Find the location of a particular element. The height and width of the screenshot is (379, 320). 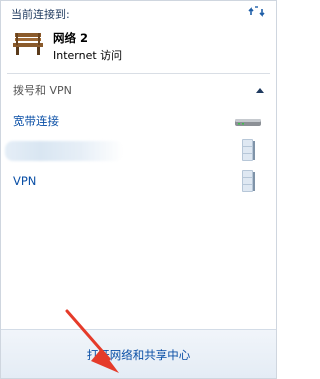

dialup-vpn-section-header: 拨号和 VPN is located at coordinates (138, 90).